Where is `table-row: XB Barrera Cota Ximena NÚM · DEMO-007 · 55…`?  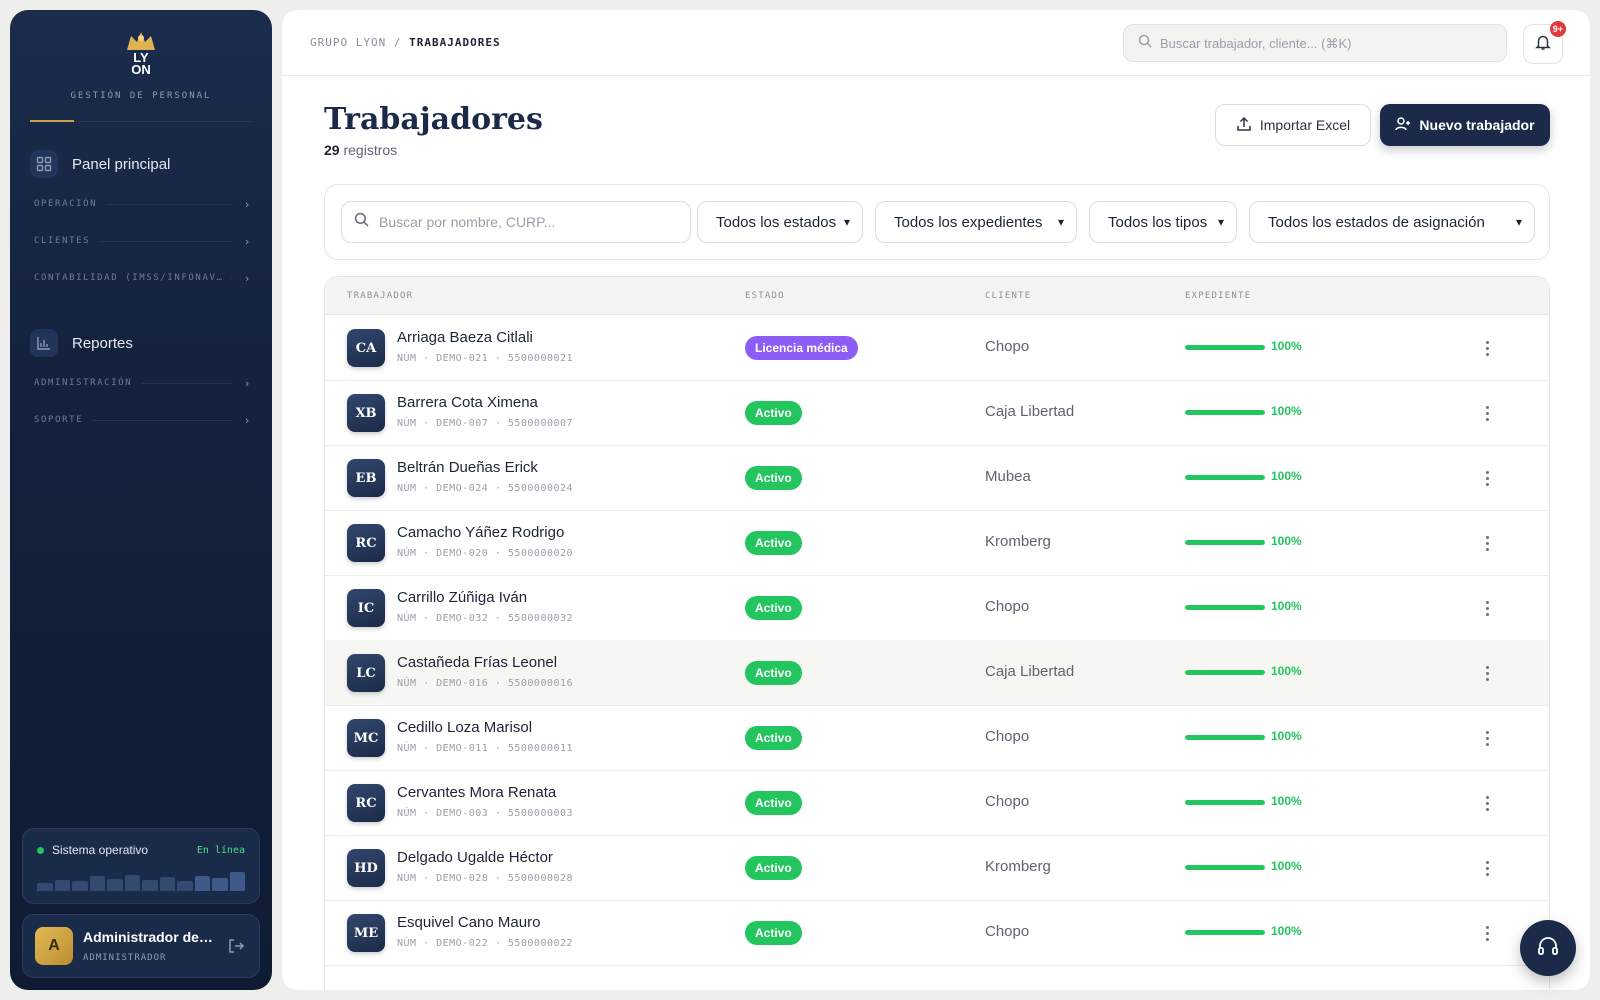 table-row: XB Barrera Cota Ximena NÚM · DEMO-007 · 55… is located at coordinates (937, 413).